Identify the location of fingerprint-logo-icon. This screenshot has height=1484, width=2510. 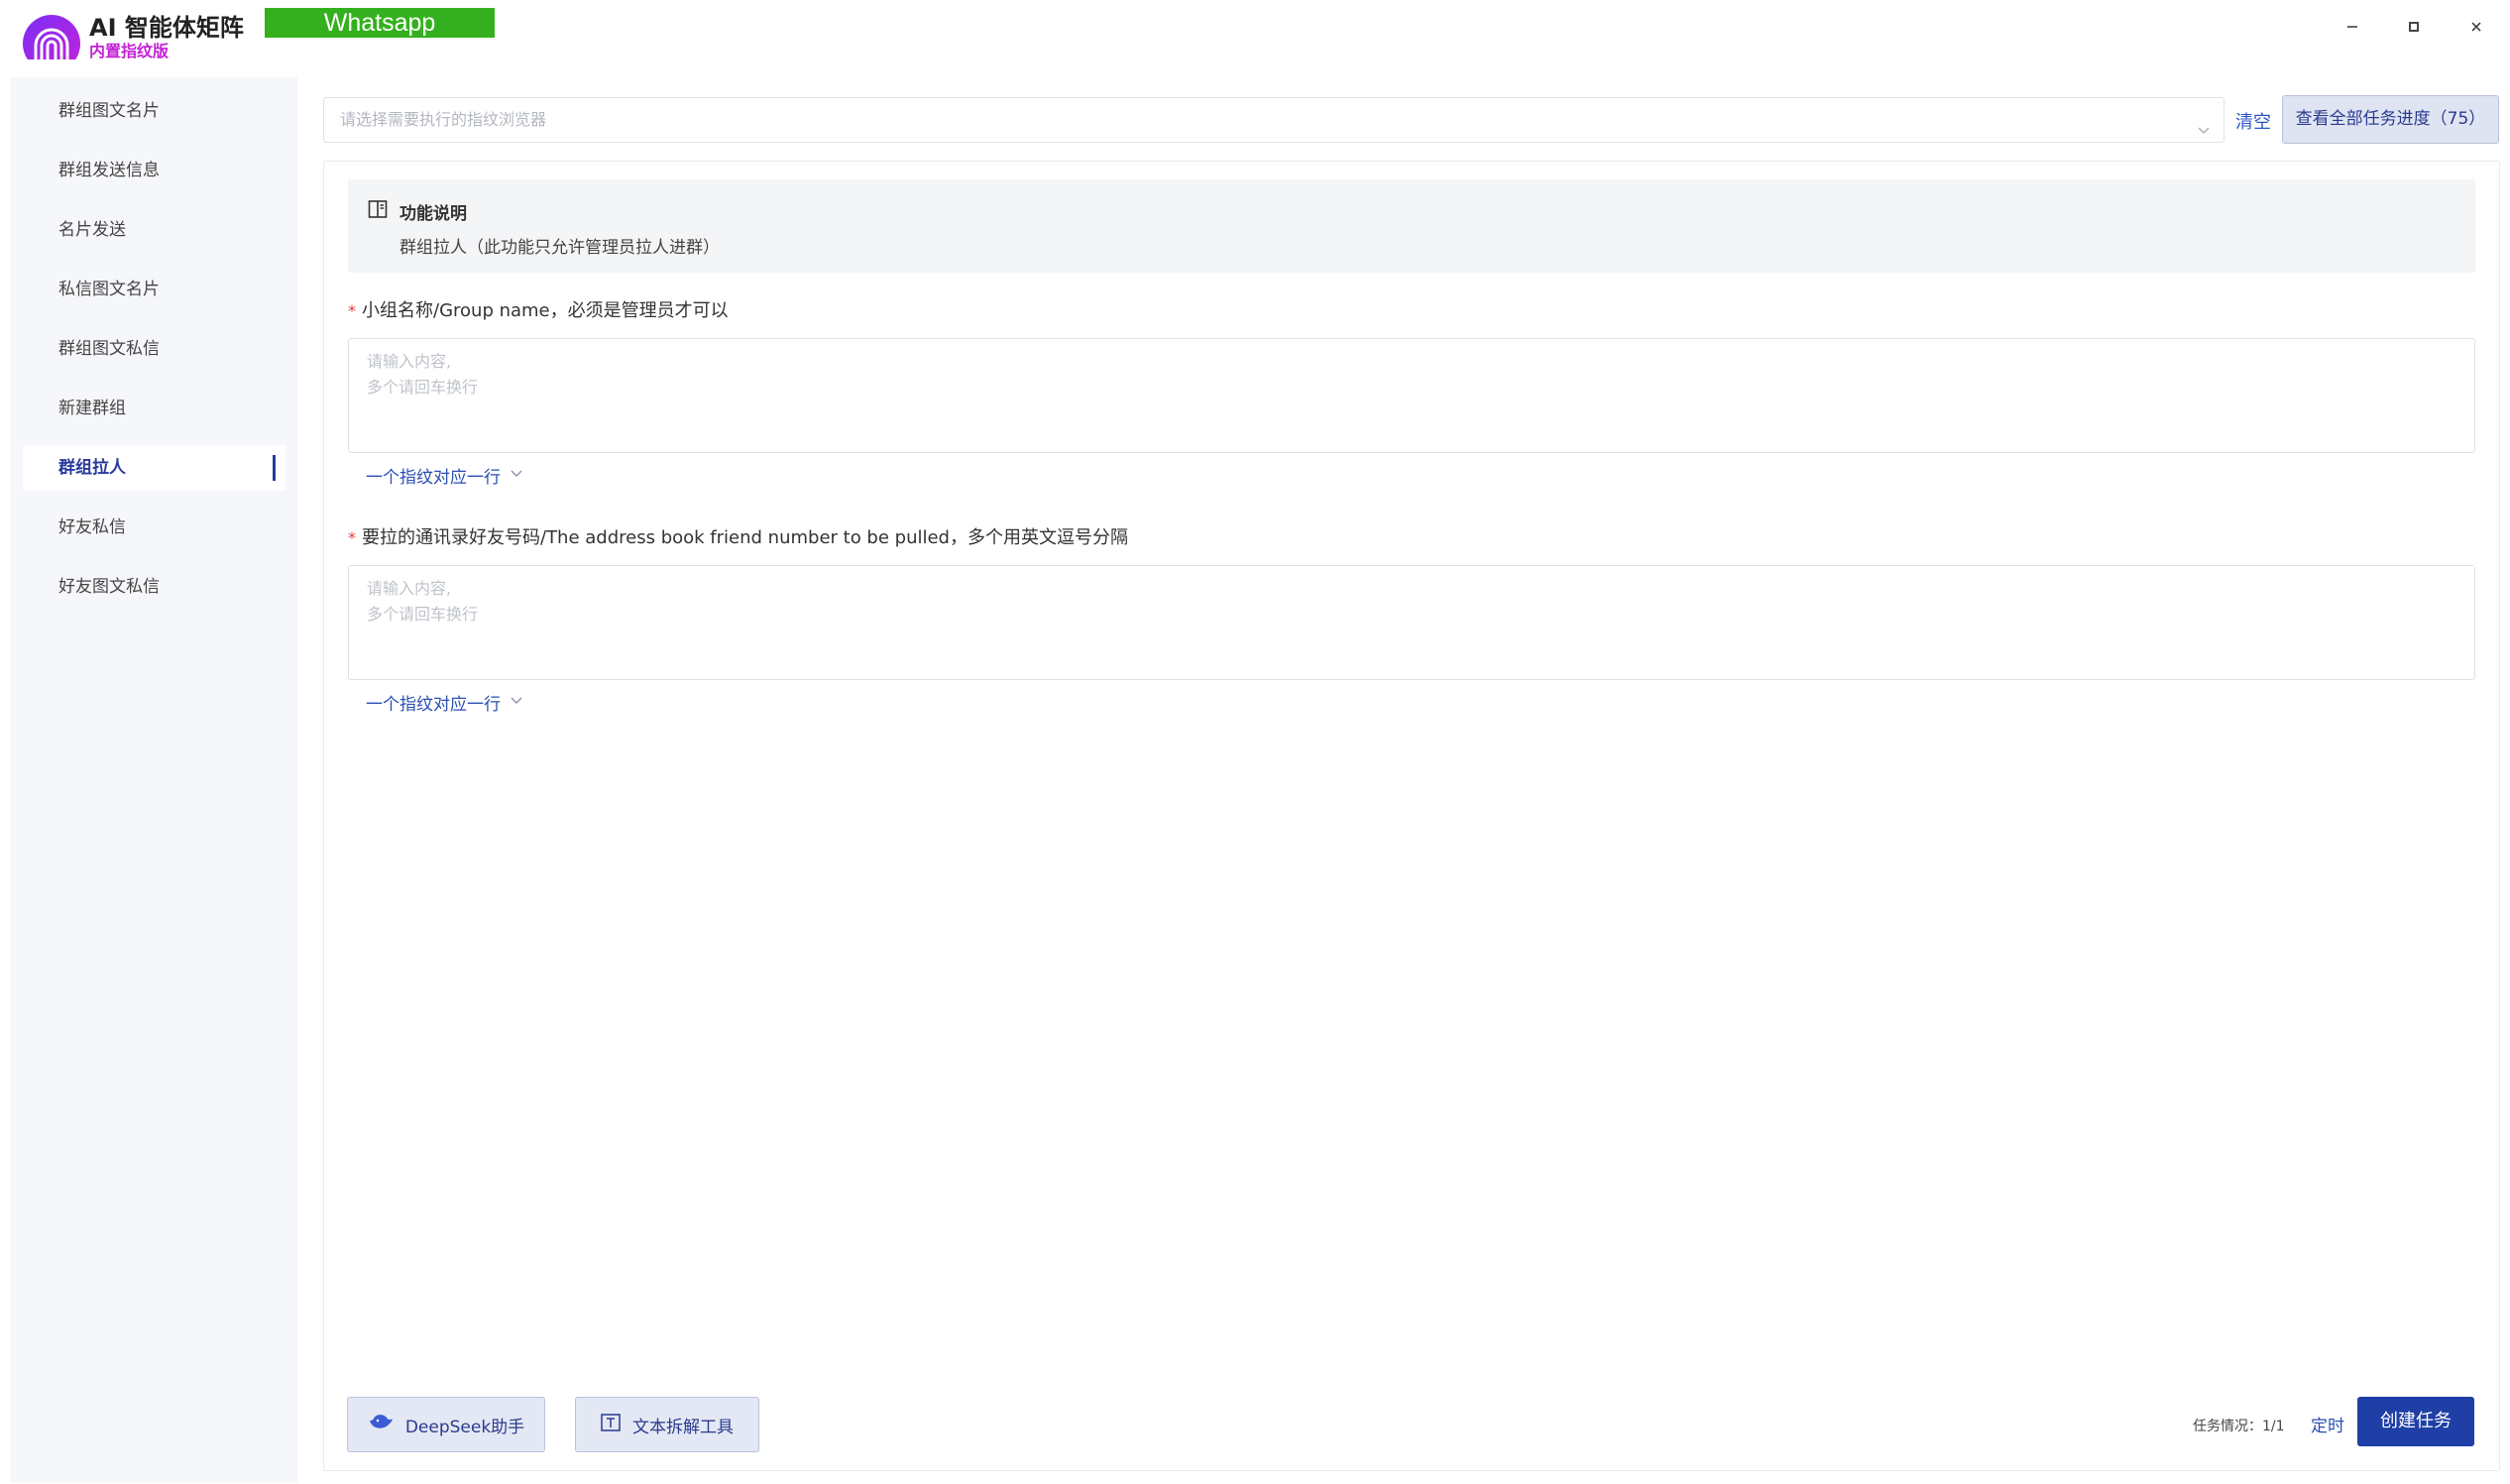
(51, 36).